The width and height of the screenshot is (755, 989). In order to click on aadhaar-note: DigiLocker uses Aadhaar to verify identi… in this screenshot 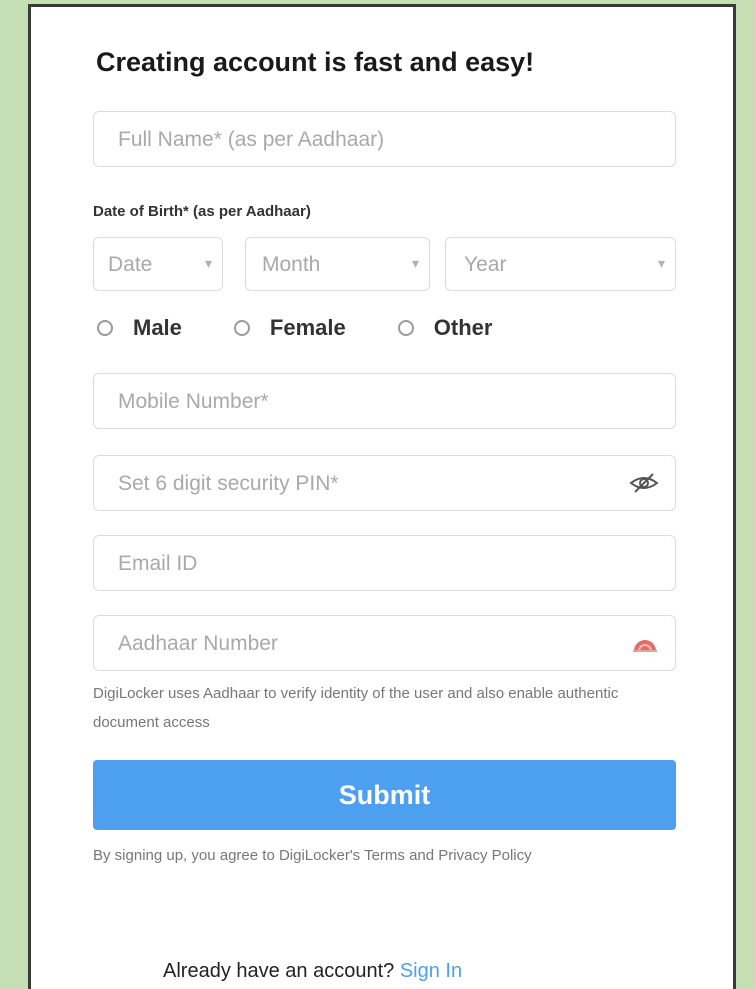, I will do `click(356, 708)`.